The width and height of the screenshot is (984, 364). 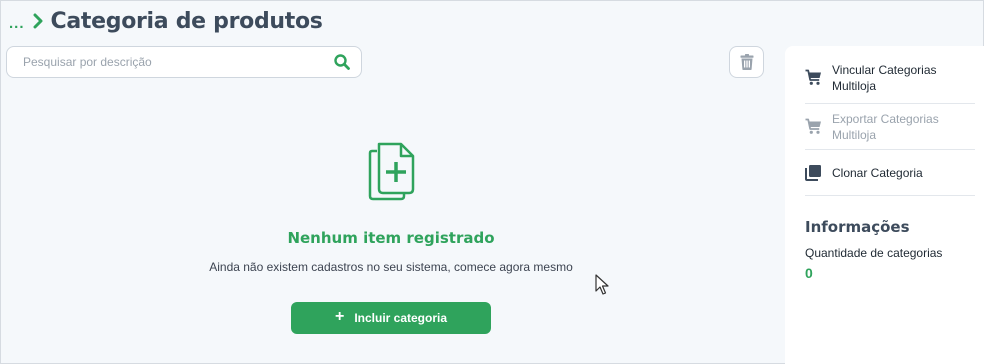 I want to click on link-multistore-categories-action: Vincular Categorias Multiloja, so click(x=890, y=75).